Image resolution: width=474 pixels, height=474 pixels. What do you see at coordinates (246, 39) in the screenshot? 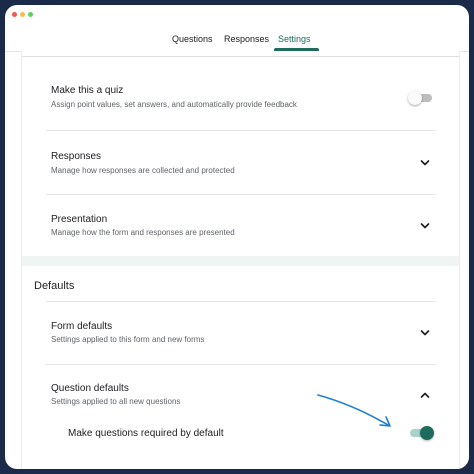
I see `tab-responses: Responses` at bounding box center [246, 39].